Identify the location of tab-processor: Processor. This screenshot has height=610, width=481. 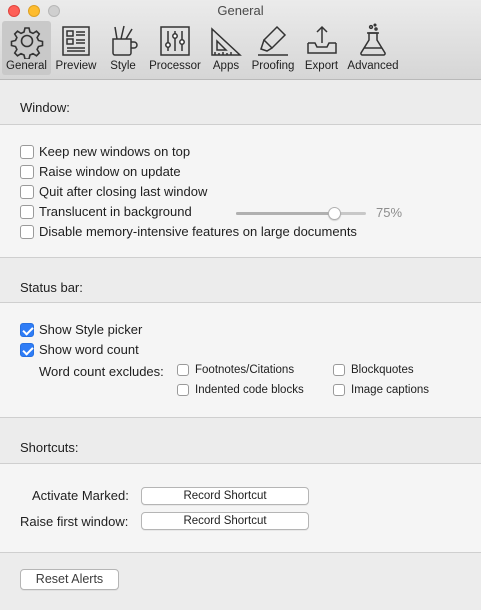
(175, 48).